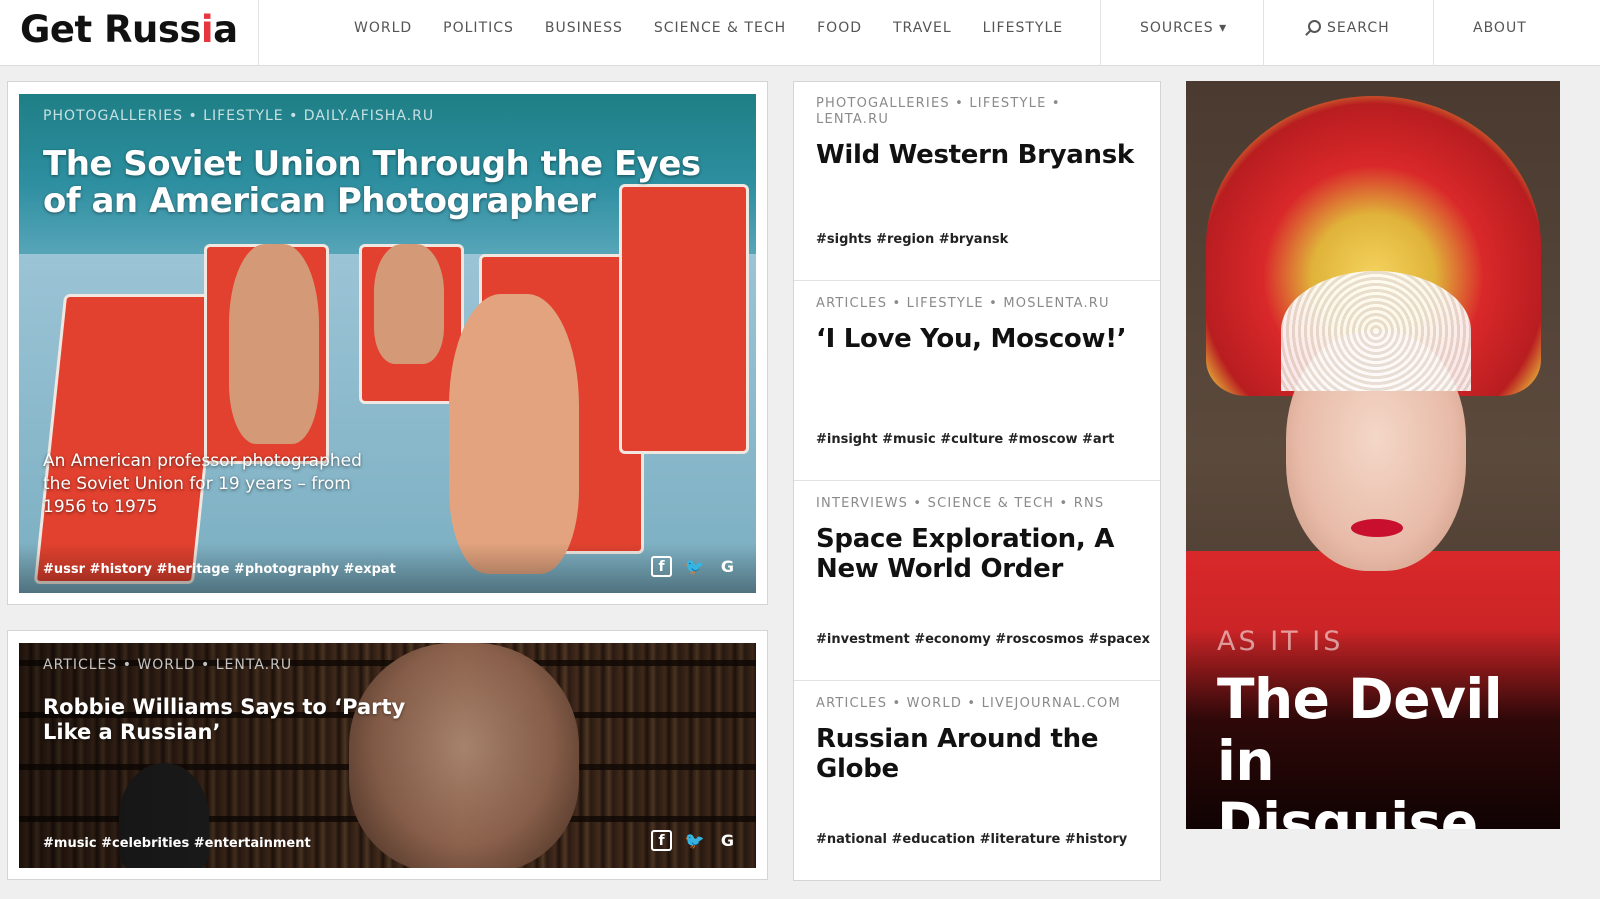  I want to click on hero-social: f 🐦 G, so click(694, 566).